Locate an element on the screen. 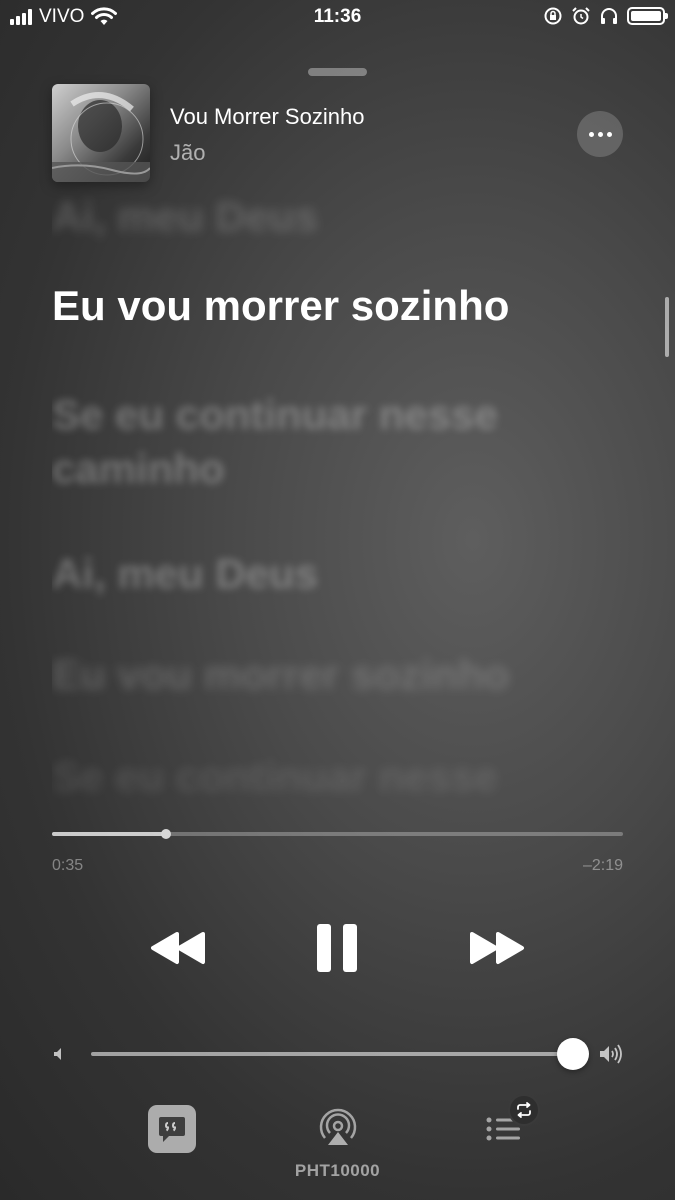 This screenshot has width=675, height=1200. battery-icon is located at coordinates (647, 16).